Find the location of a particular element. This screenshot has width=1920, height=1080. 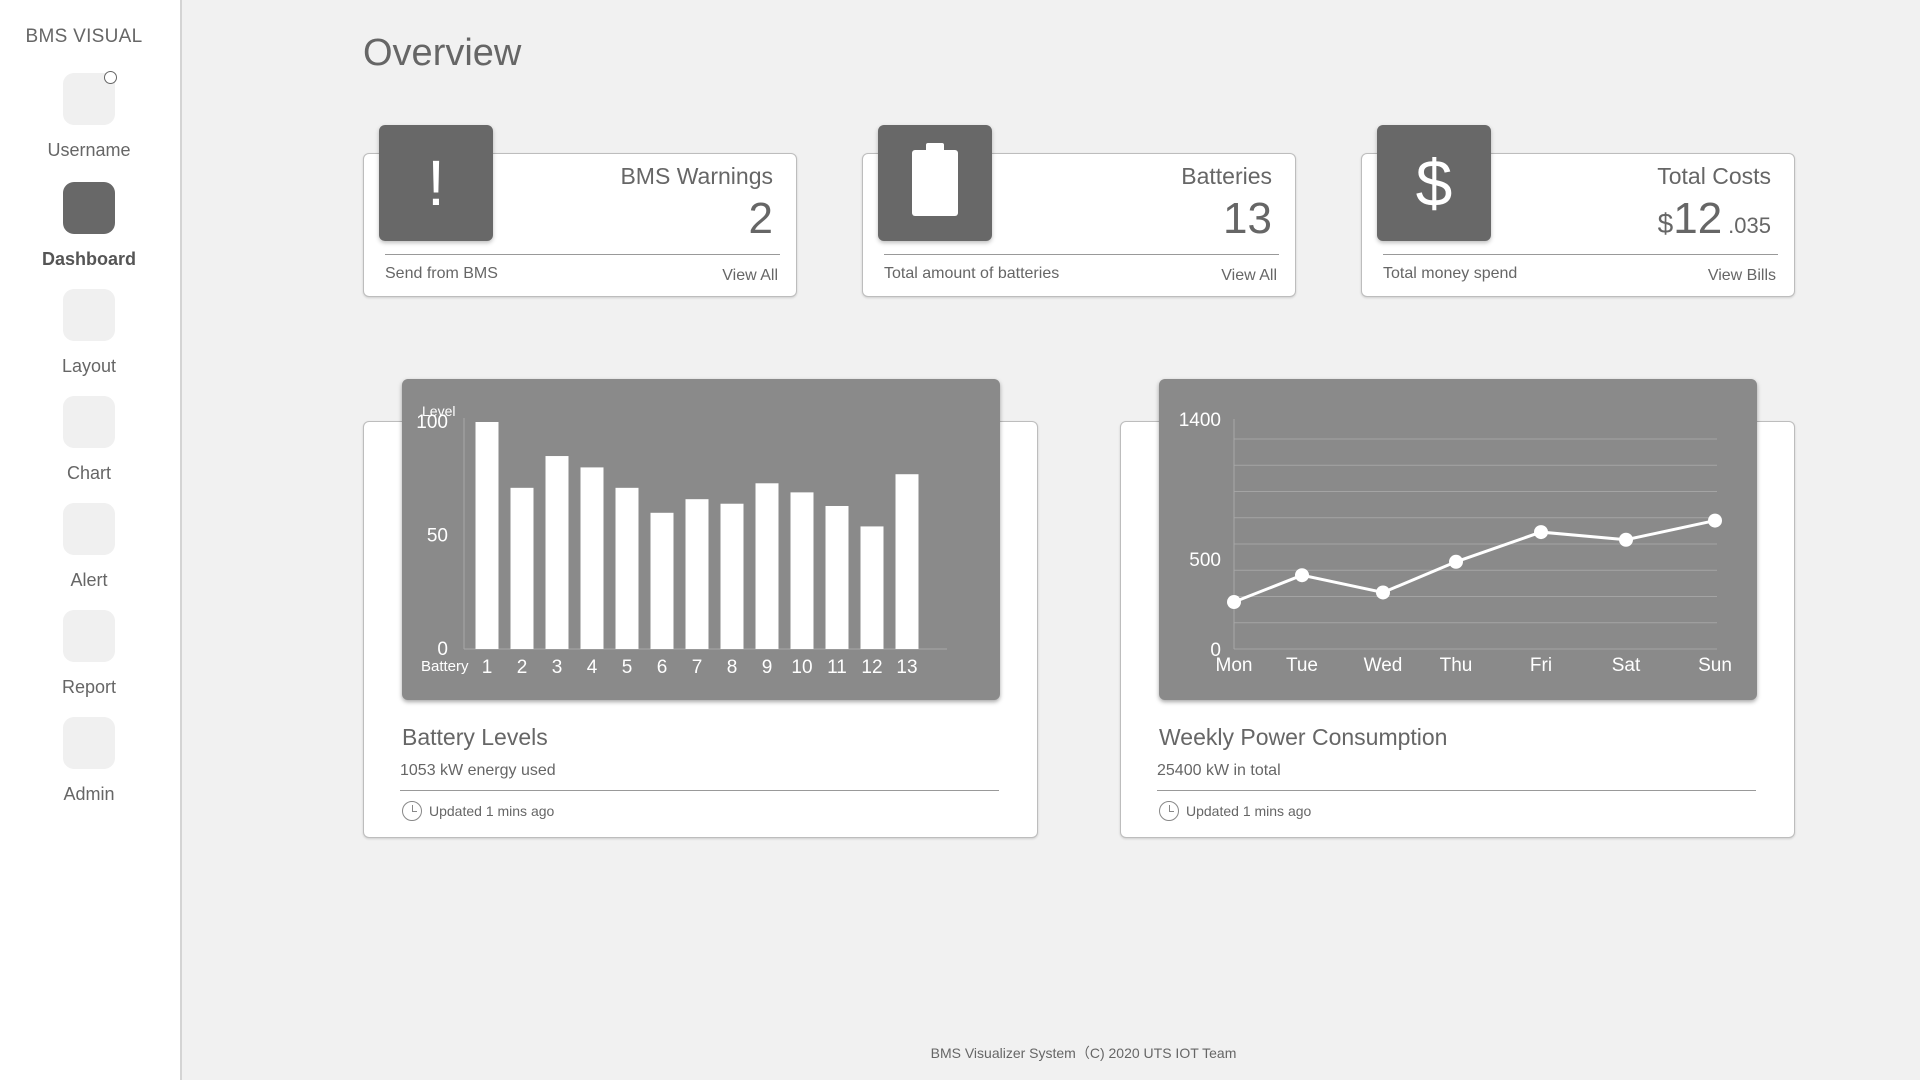

line-chart-svg: 05001400Mon Tue Wed Thu Fri Sat Sun is located at coordinates (1455, 543).